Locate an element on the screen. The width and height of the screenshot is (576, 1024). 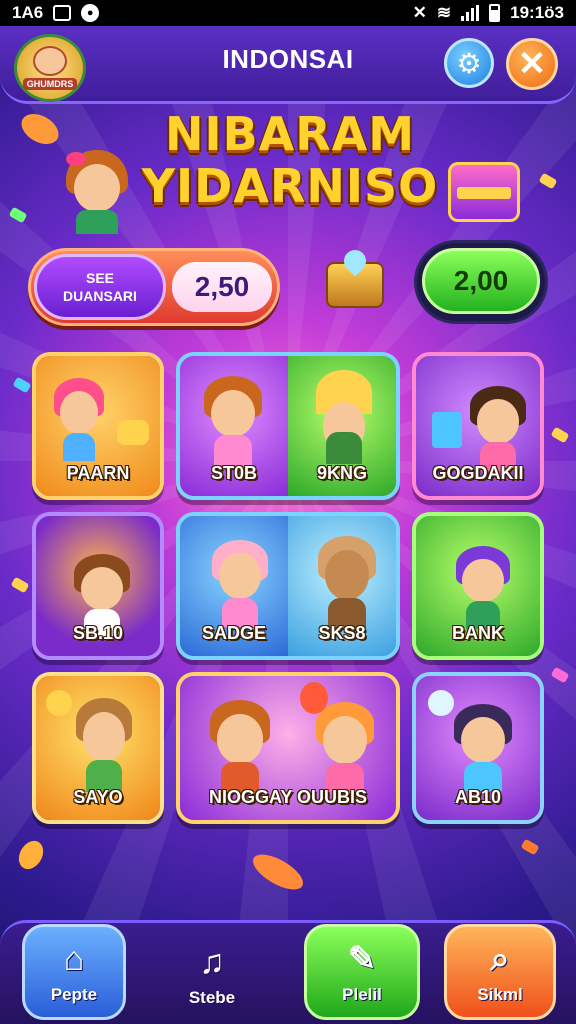
status-bar: 1A6 ● ✕ ≋ 19:1ö3 is located at coordinates (288, 13).